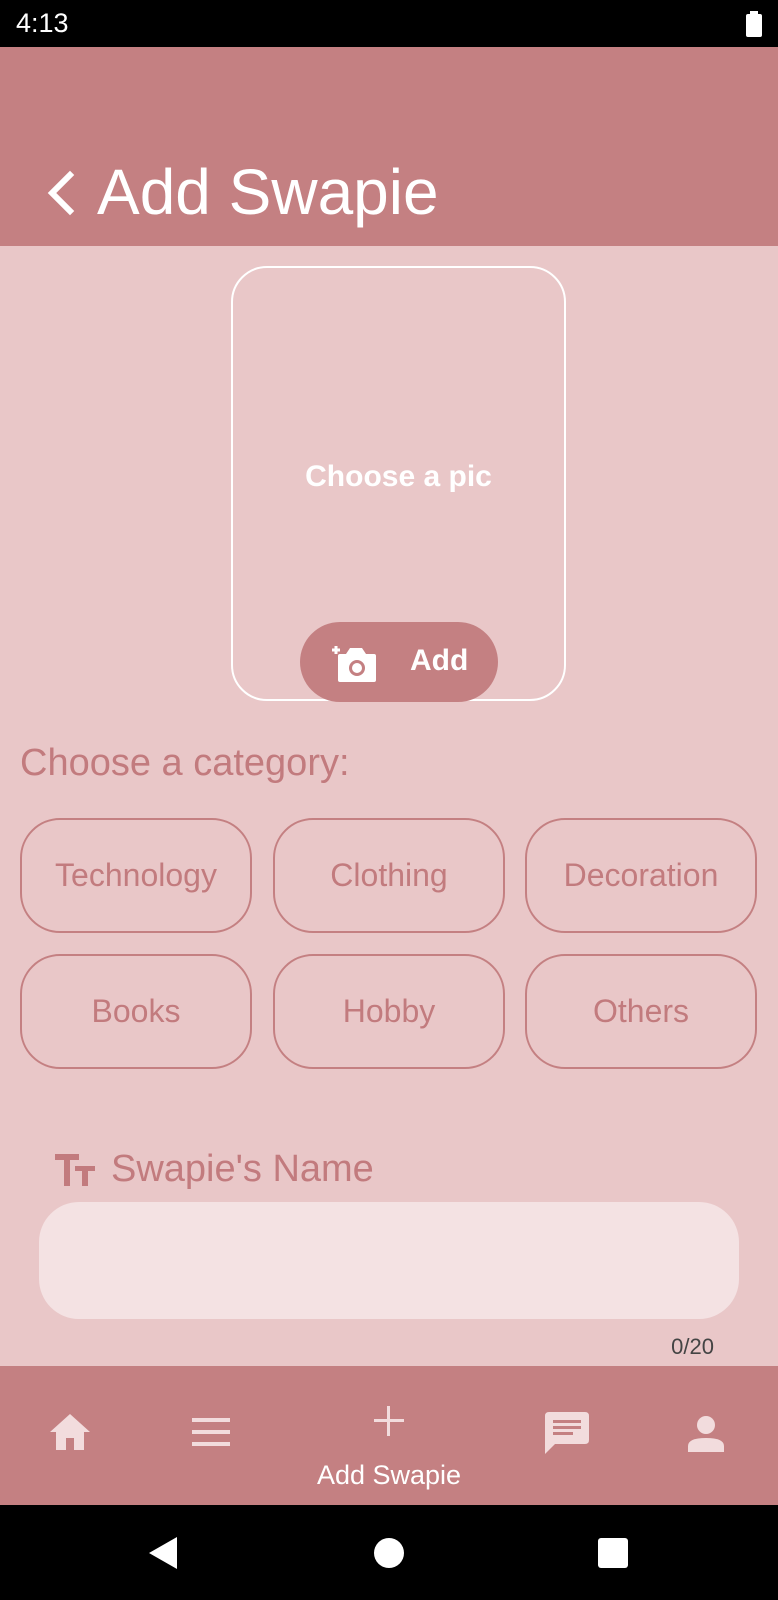 The width and height of the screenshot is (778, 1600). What do you see at coordinates (398, 476) in the screenshot?
I see `photo-prompt: Choose a pic` at bounding box center [398, 476].